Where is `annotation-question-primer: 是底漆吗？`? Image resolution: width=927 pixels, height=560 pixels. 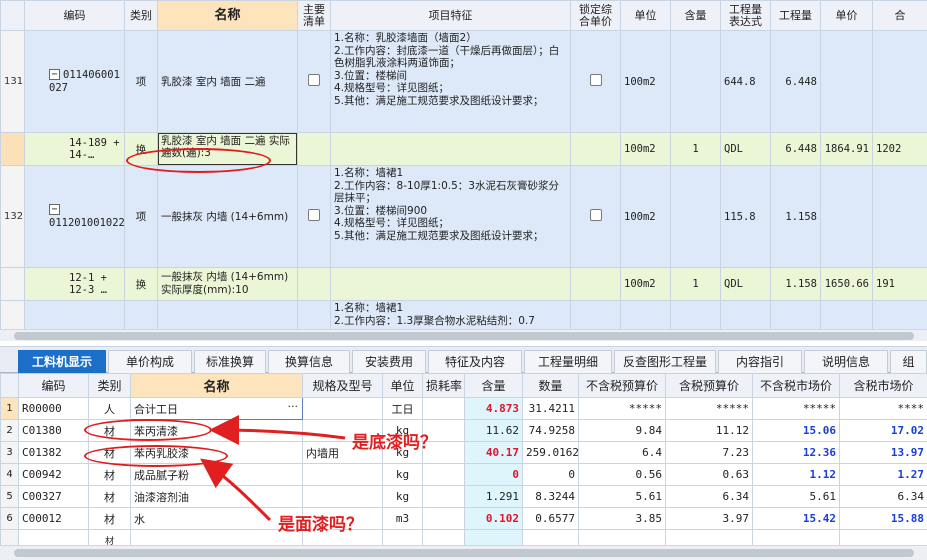
annotation-question-primer: 是底漆吗？ is located at coordinates (394, 443).